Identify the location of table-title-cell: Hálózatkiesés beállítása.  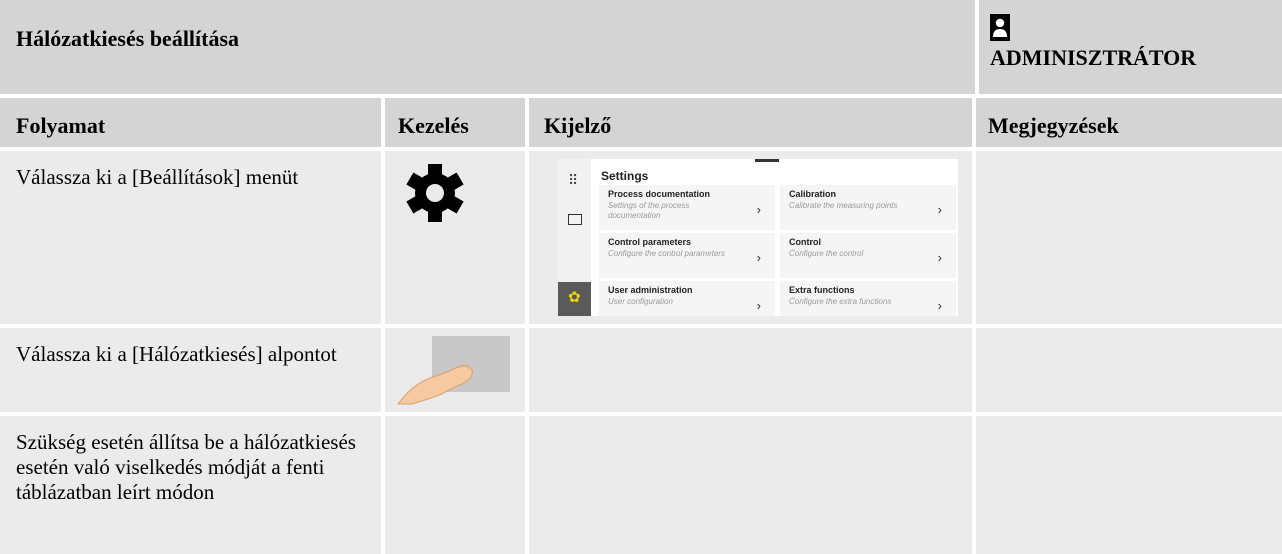
(487, 47).